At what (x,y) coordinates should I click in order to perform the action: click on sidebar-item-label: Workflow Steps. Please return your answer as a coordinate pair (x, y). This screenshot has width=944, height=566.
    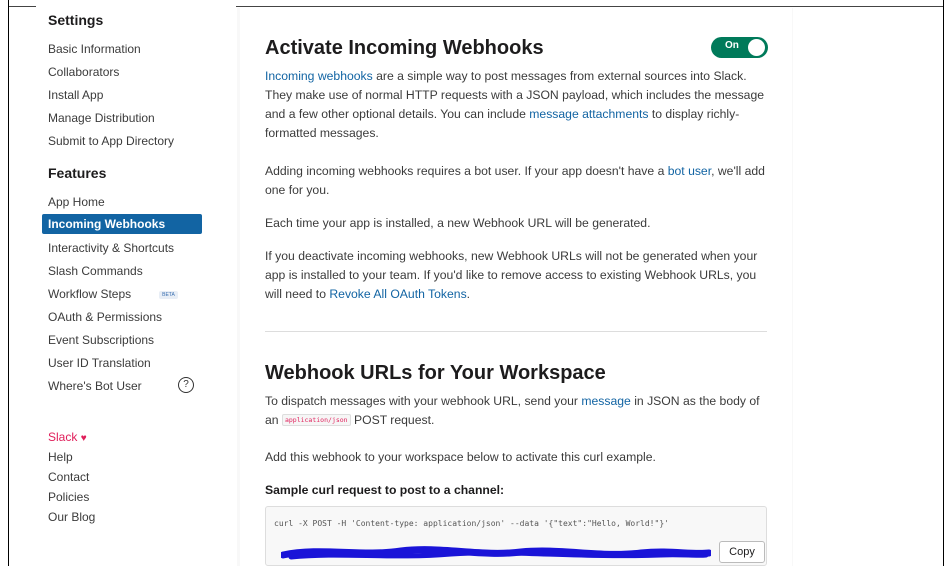
    Looking at the image, I should click on (90, 294).